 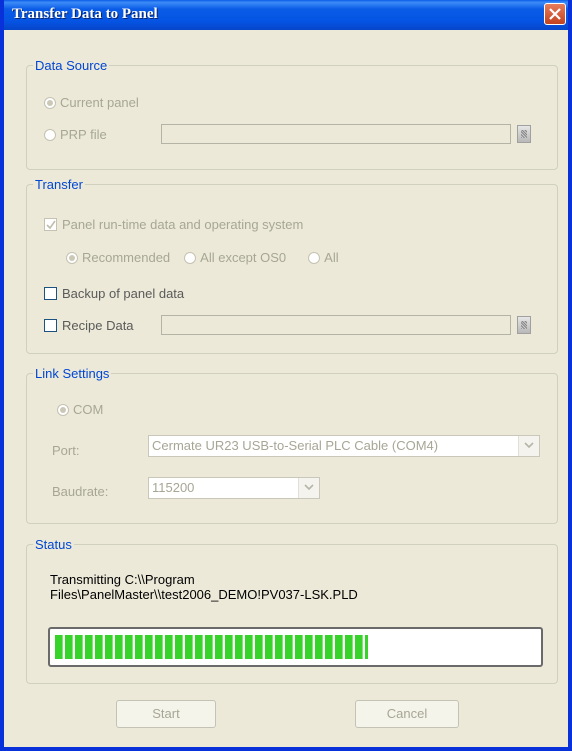 I want to click on com-label: COM, so click(x=88, y=409).